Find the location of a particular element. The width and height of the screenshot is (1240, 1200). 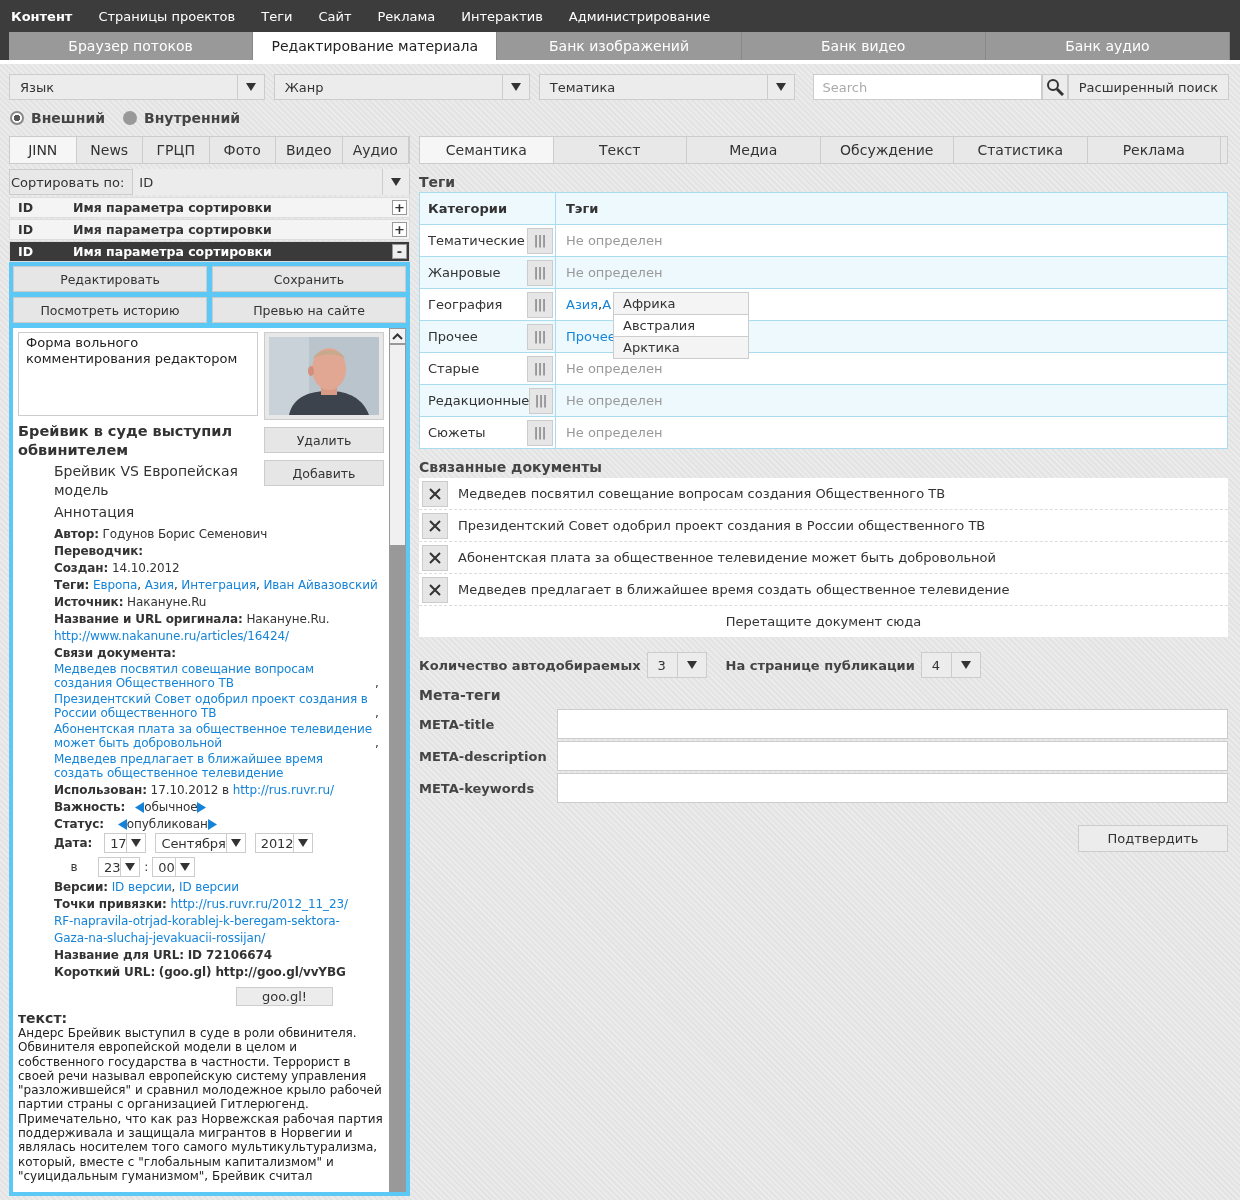

url-link: Gaza-na-sluchaj-jevakuacii-rossijan/ is located at coordinates (160, 938).